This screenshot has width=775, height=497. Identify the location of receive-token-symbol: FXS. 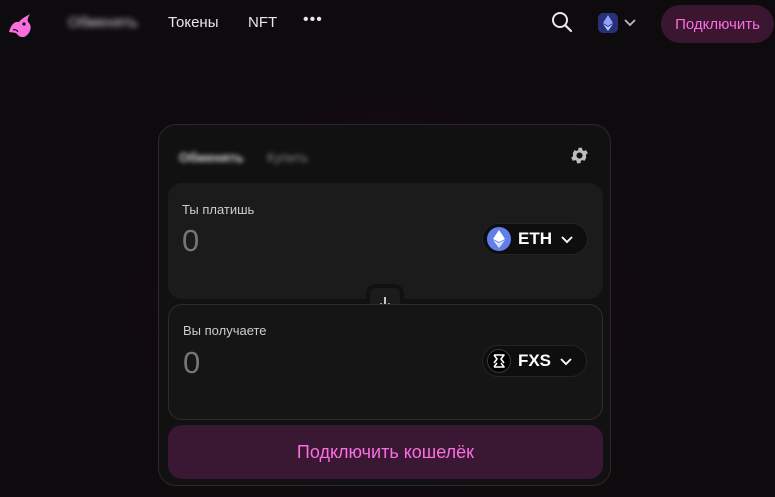
(534, 360).